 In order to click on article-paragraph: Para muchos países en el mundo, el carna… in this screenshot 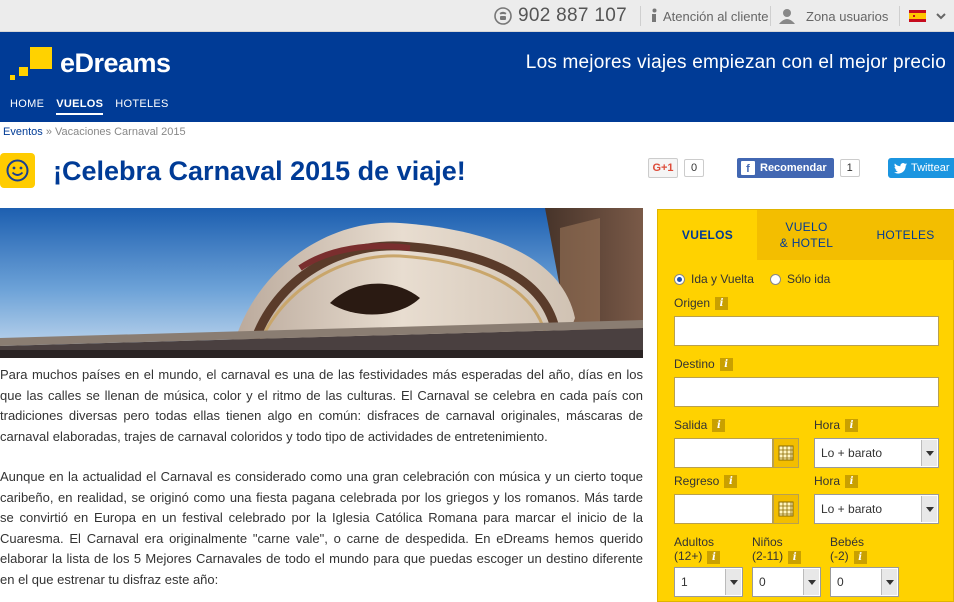, I will do `click(321, 405)`.